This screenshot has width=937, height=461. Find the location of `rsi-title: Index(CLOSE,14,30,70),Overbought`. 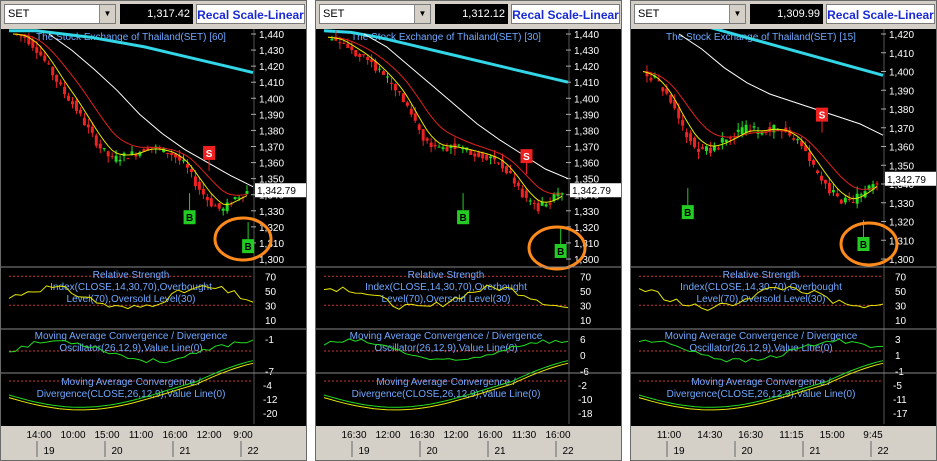

rsi-title: Index(CLOSE,14,30,70),Overbought is located at coordinates (446, 287).